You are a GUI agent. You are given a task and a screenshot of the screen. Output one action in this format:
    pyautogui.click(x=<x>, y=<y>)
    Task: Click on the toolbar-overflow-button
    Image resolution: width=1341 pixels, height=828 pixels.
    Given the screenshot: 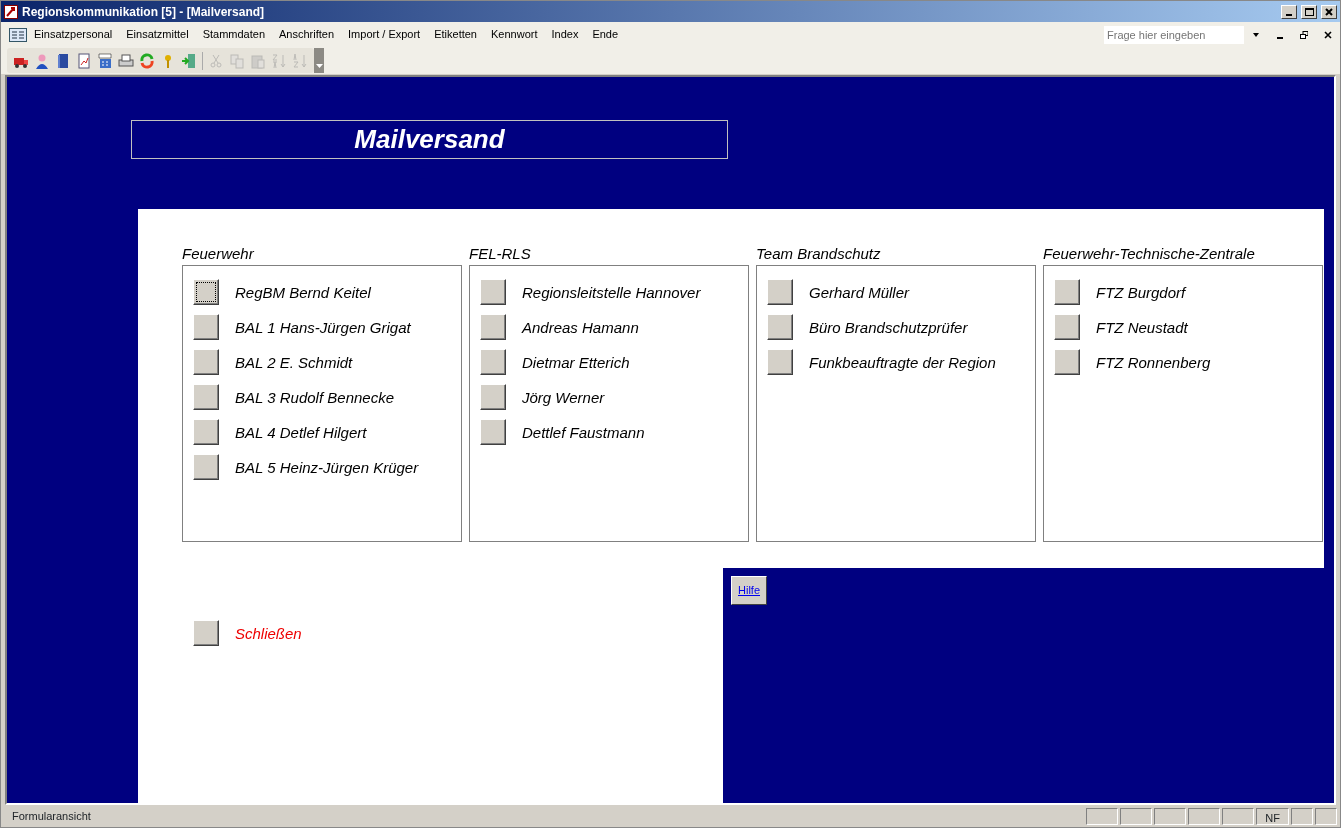 What is the action you would take?
    pyautogui.click(x=319, y=60)
    